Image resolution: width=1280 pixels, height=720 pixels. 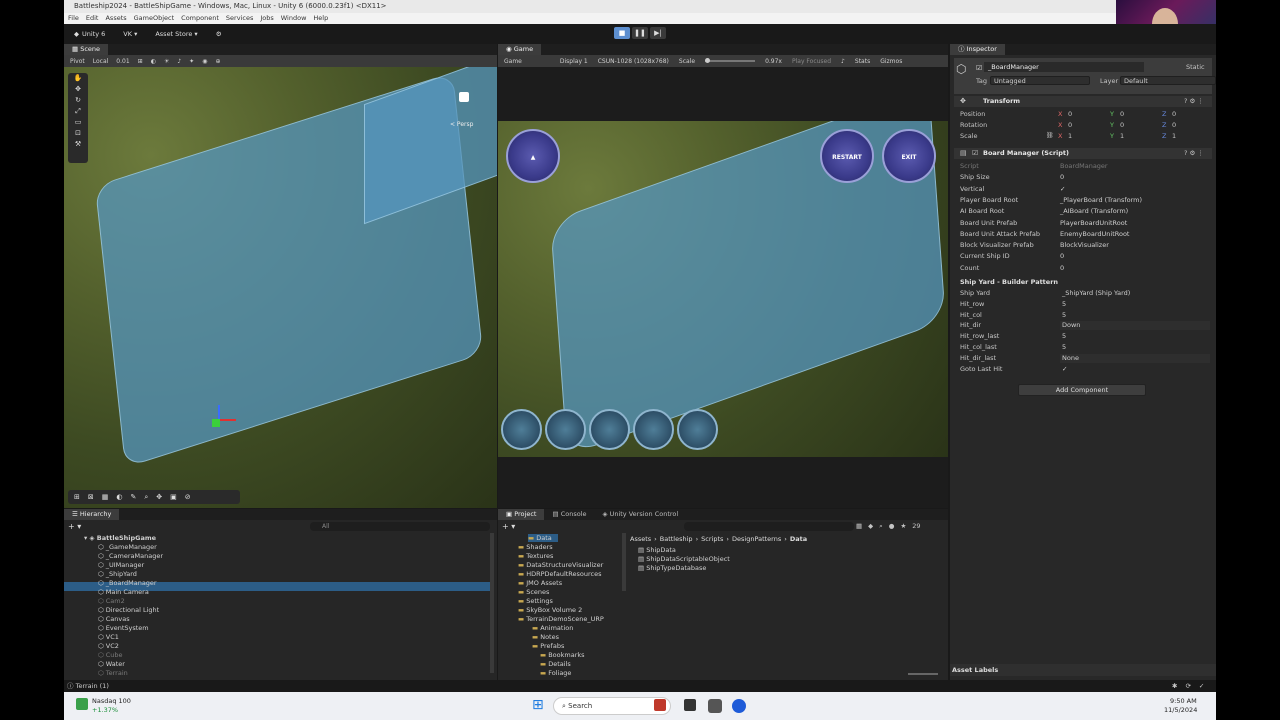 What do you see at coordinates (111, 701) in the screenshot?
I see `stock-name: Nasdaq 100` at bounding box center [111, 701].